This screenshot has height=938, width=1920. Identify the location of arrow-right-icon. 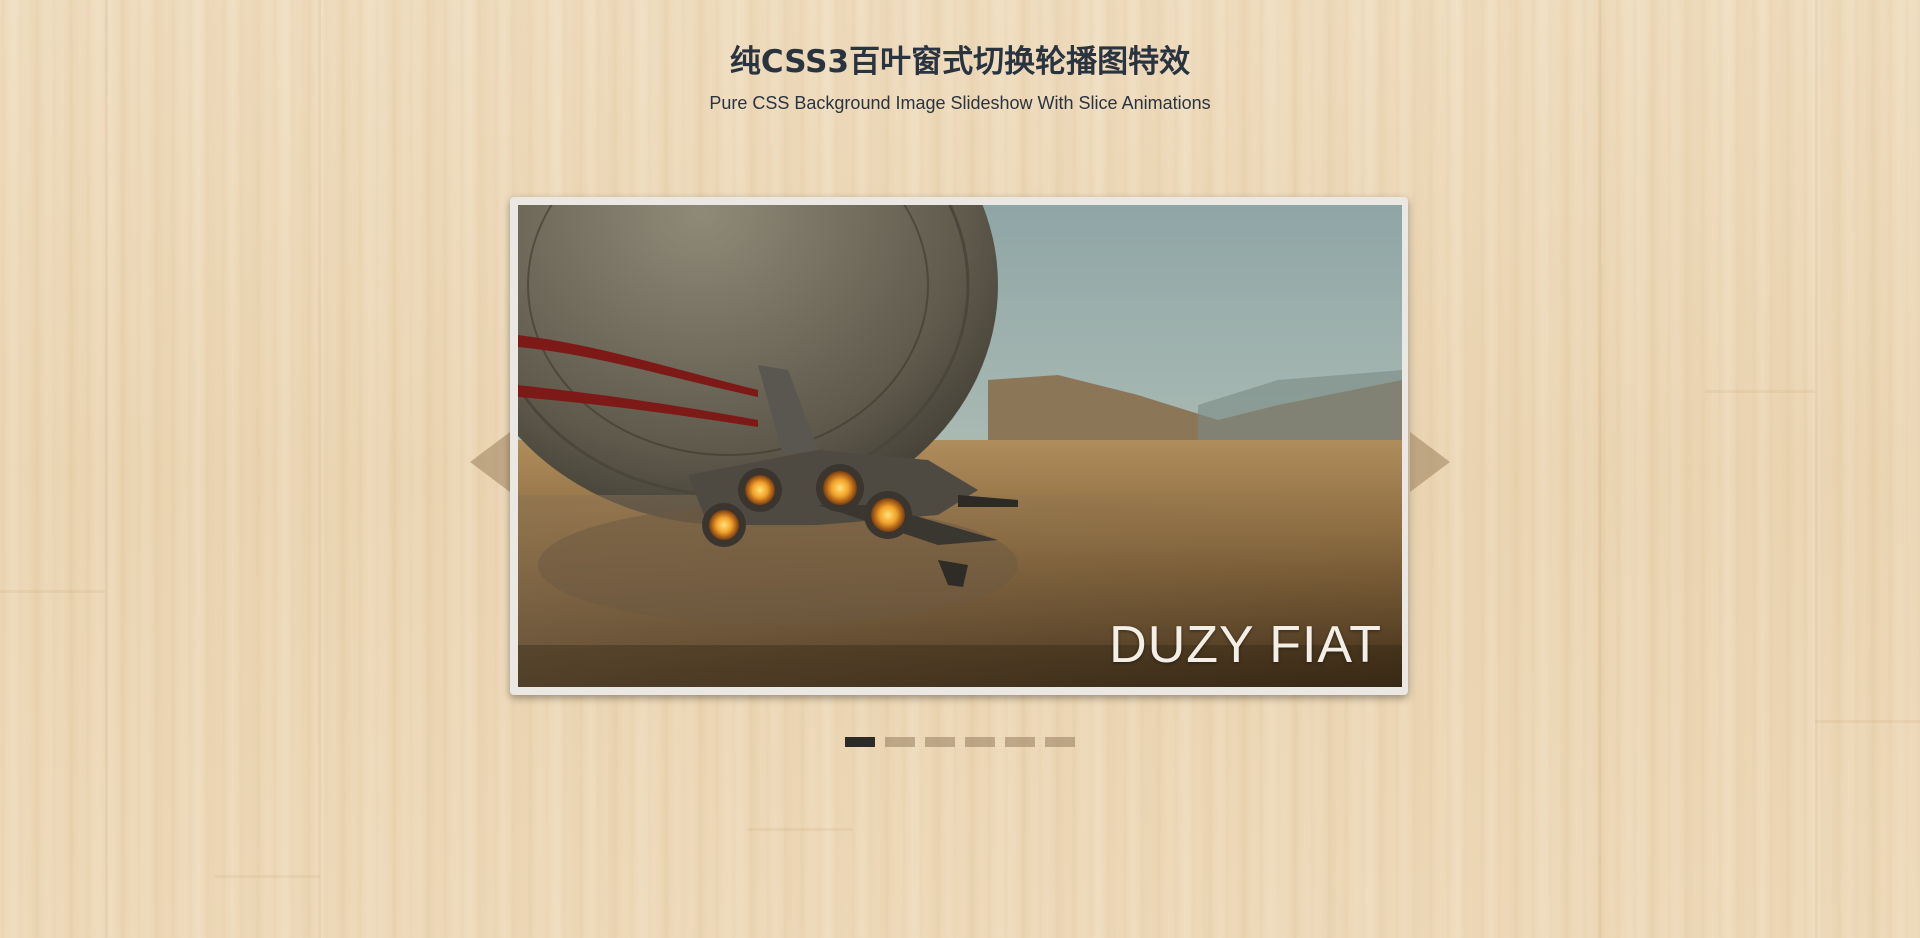
(1430, 462).